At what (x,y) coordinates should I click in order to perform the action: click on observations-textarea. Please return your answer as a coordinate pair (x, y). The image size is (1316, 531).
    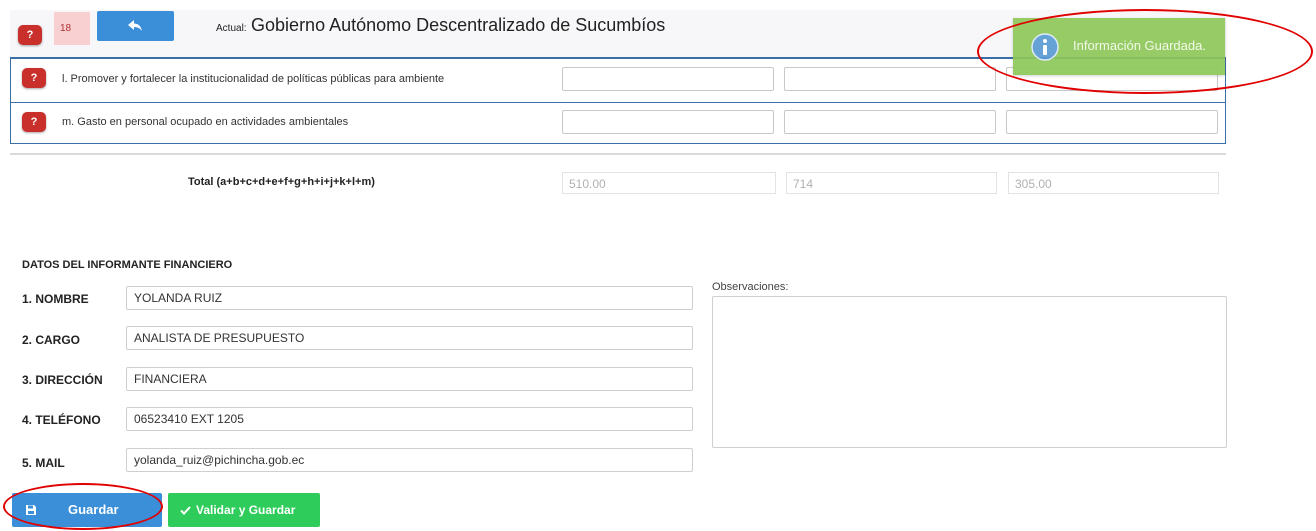
    Looking at the image, I should click on (969, 372).